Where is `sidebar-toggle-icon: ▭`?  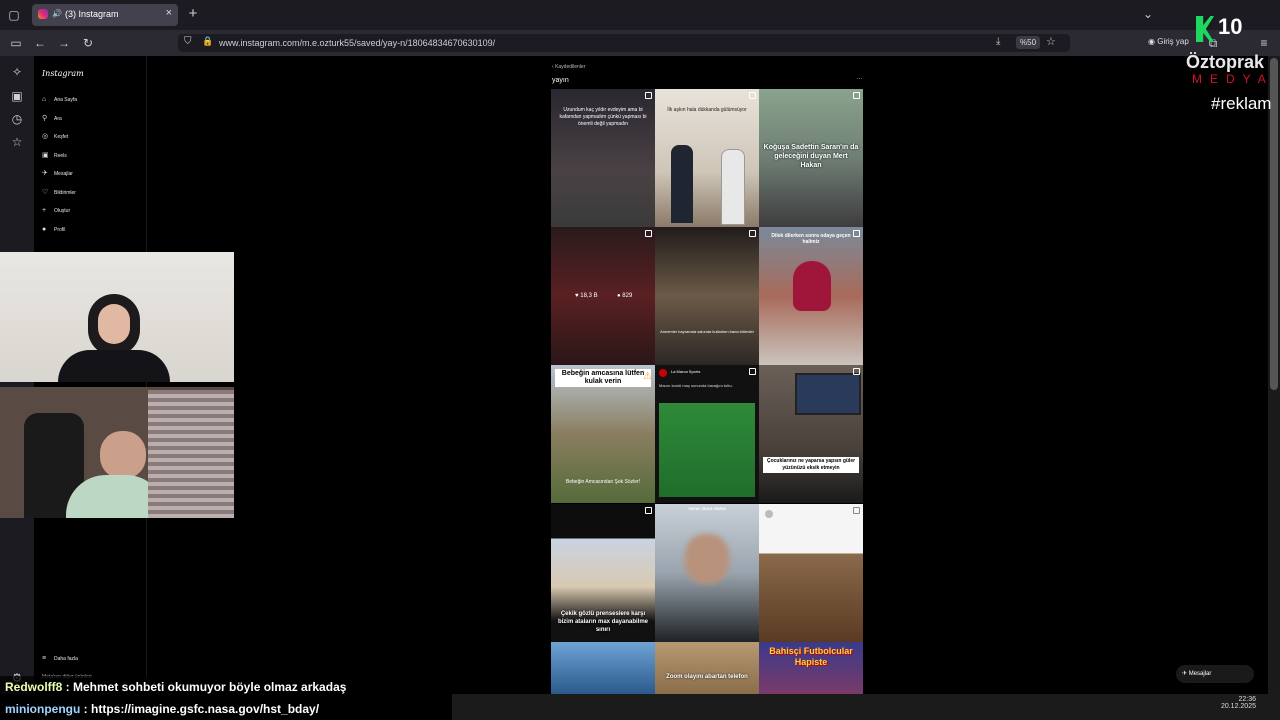 sidebar-toggle-icon: ▭ is located at coordinates (16, 43).